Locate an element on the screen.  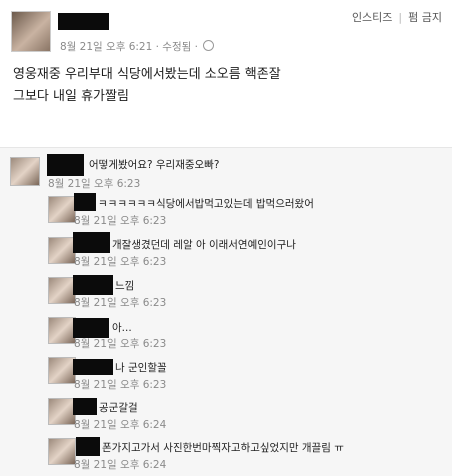
reply-text: 폰가지고가서 사진한번마찍자고하고싶었지만 개끌림 ㅠ is located at coordinates (223, 448).